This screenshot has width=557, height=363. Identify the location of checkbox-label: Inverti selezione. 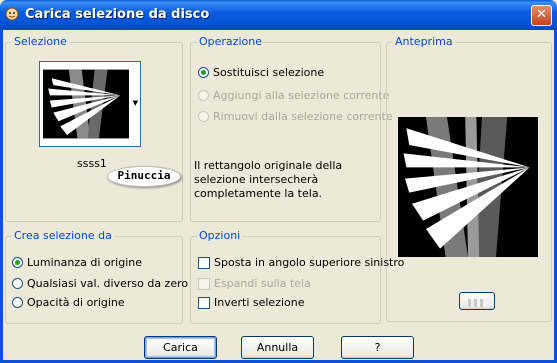
(259, 302).